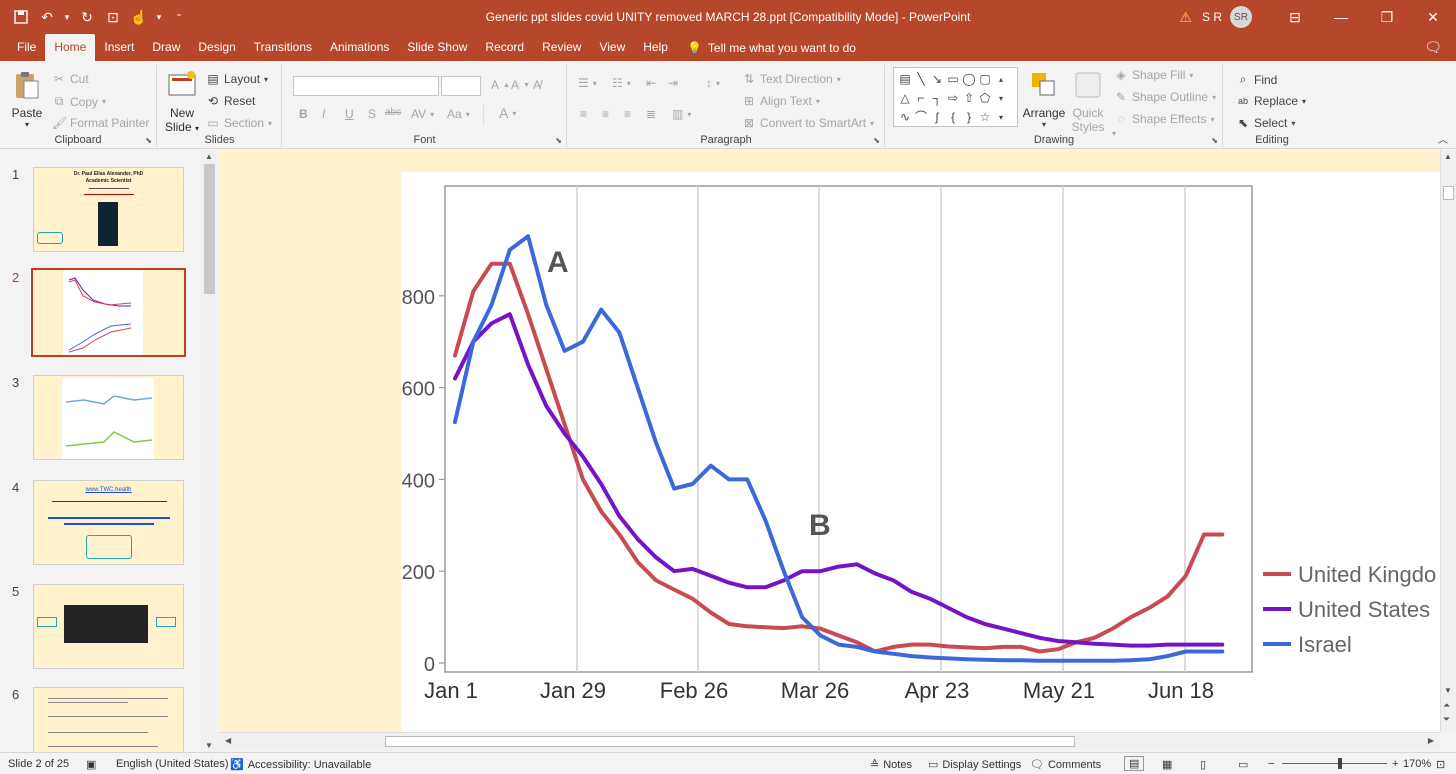  I want to click on shapes-scroll-down-icon: ▾, so click(1001, 98).